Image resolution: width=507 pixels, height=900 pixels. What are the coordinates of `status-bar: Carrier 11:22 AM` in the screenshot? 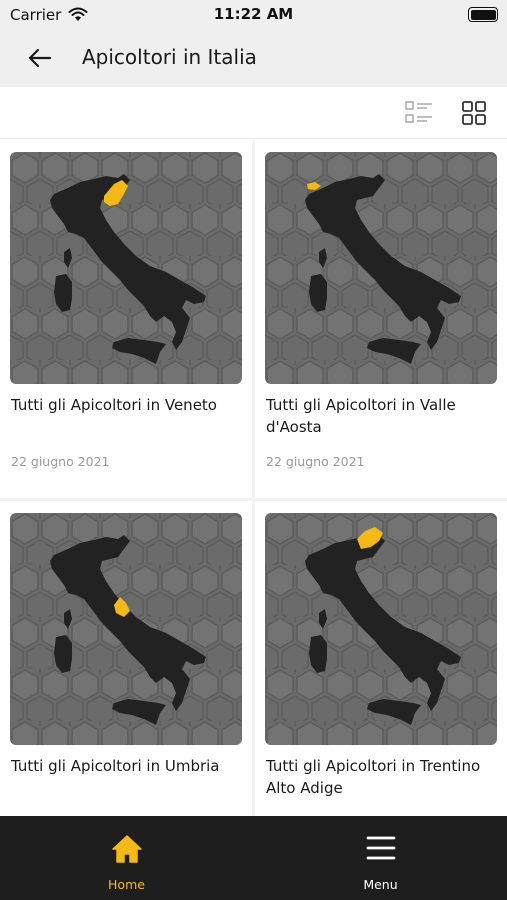 It's located at (253, 15).